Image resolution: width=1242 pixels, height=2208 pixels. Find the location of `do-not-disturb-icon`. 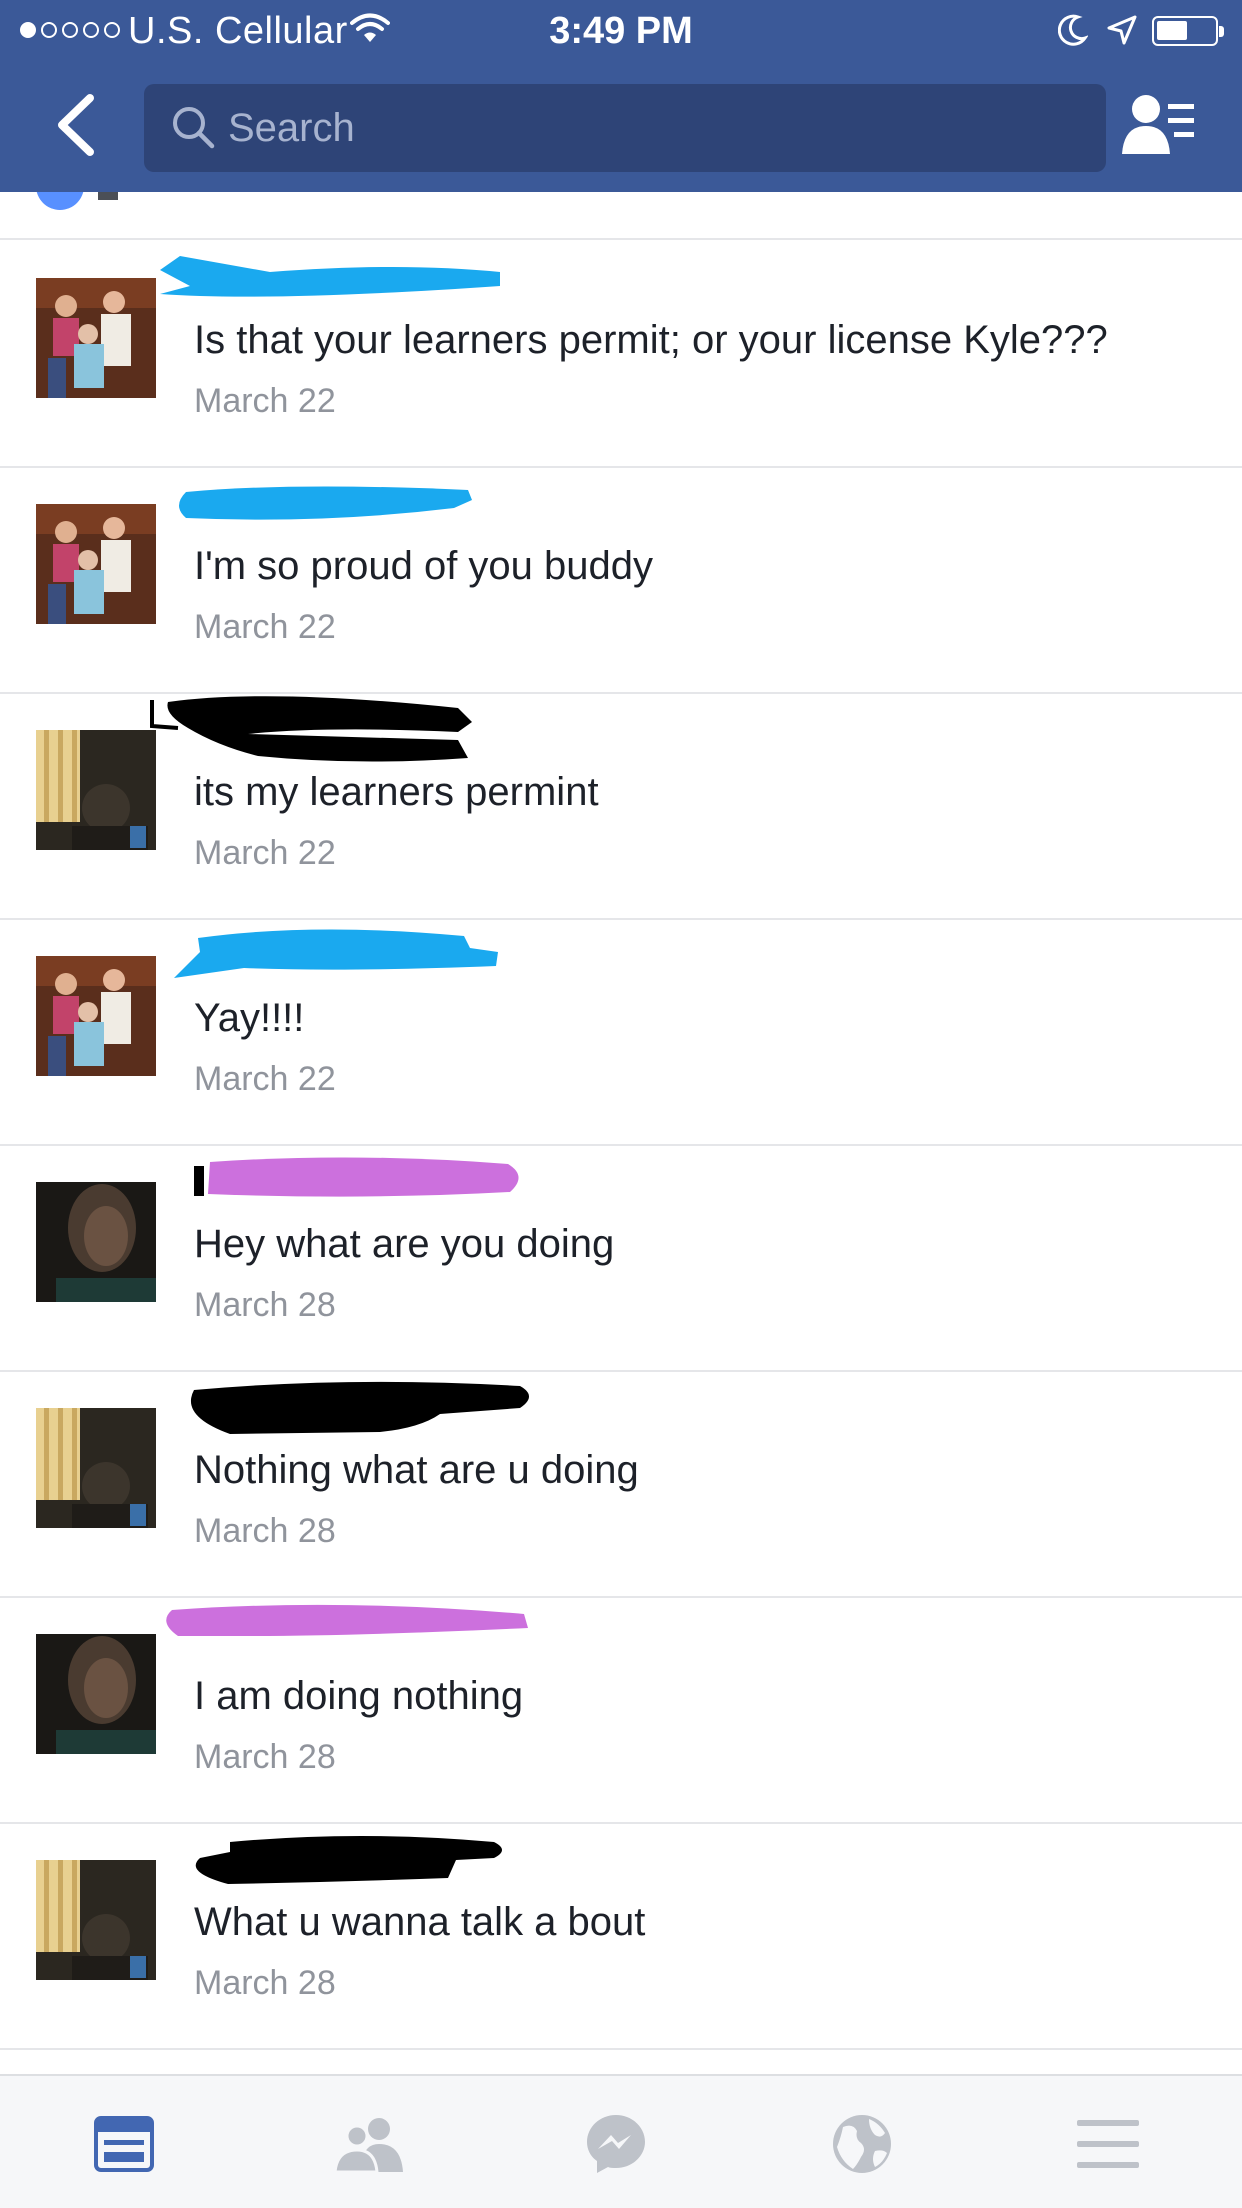

do-not-disturb-icon is located at coordinates (1073, 30).